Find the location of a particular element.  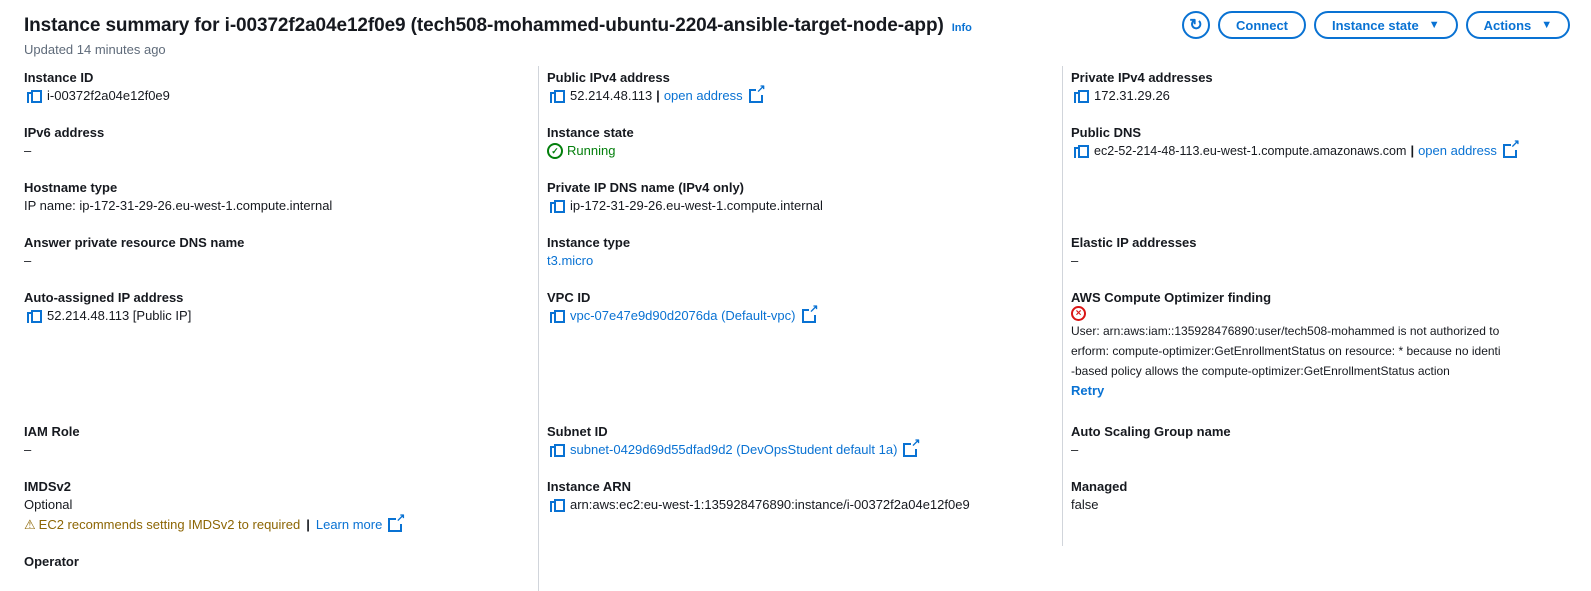

warning-icon: ⚠ is located at coordinates (30, 524).